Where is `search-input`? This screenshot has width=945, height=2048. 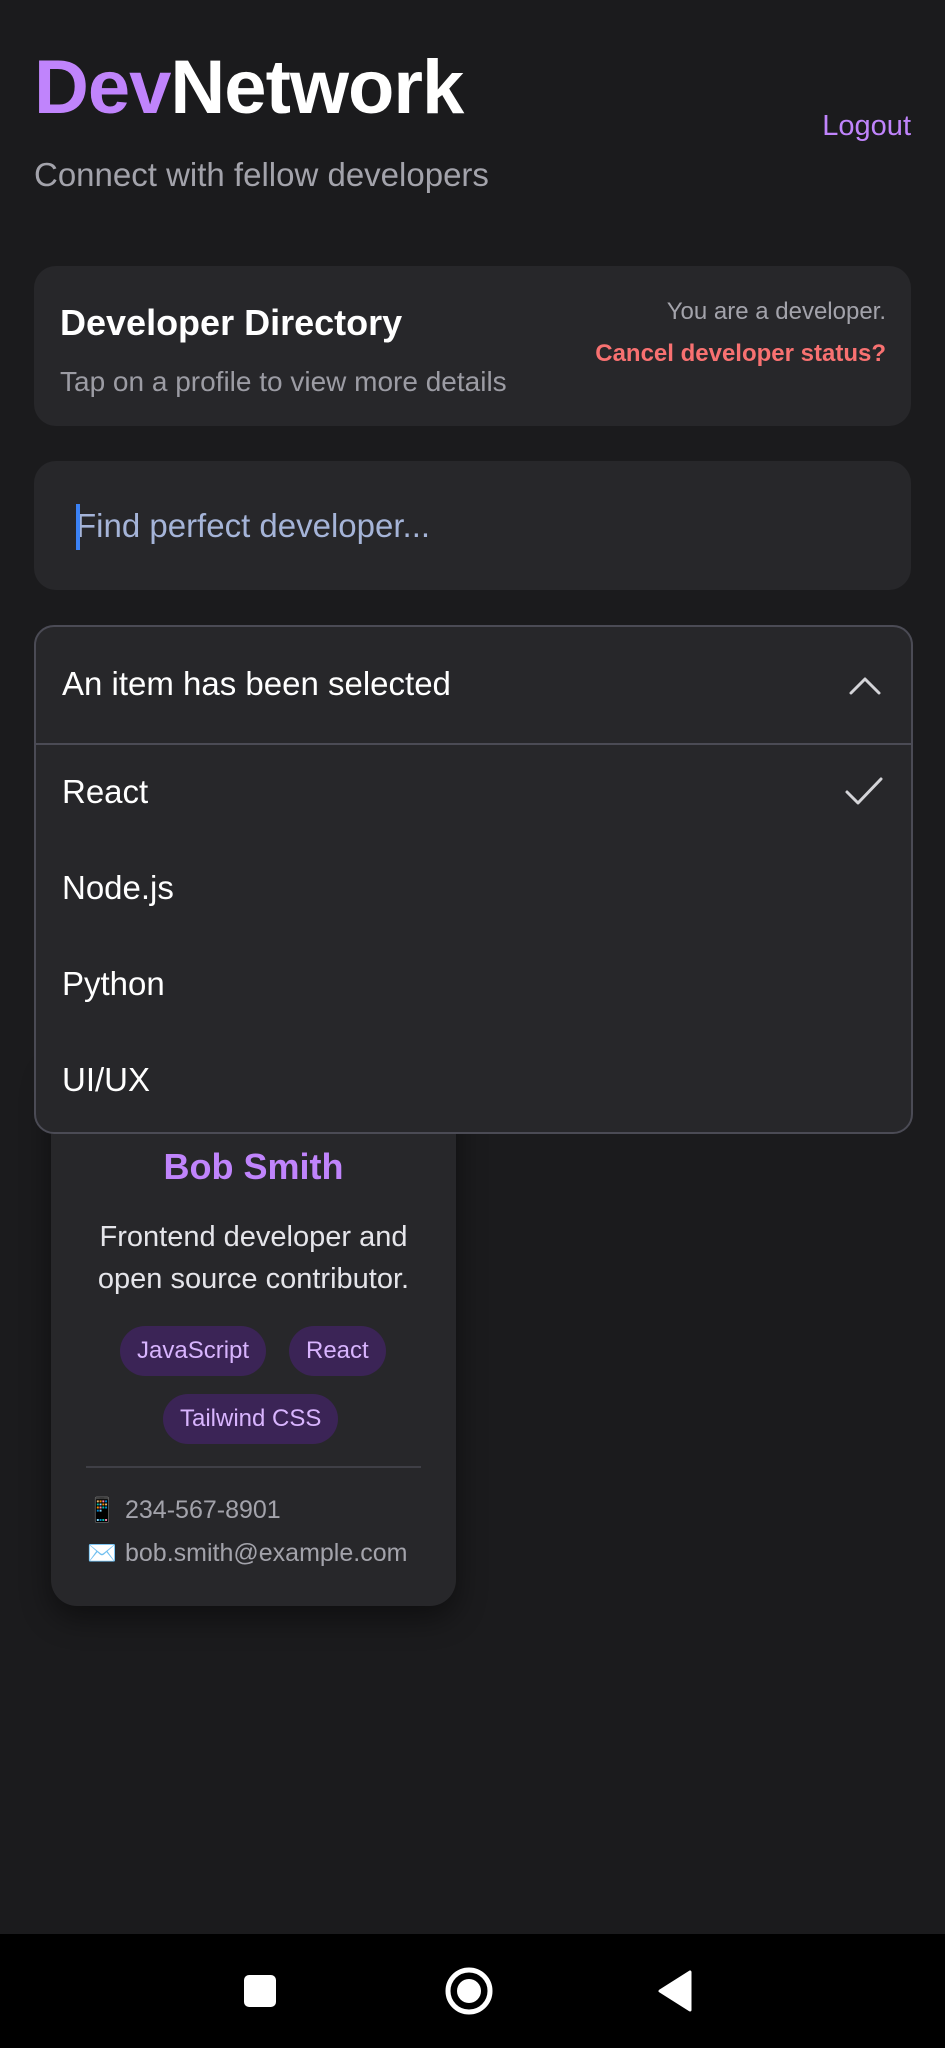 search-input is located at coordinates (476, 525).